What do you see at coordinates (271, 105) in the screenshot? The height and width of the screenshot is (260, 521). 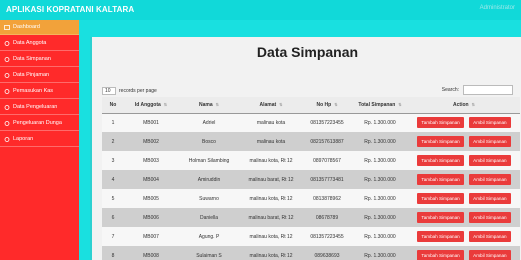 I see `column-header-alamat: Alamat ⇅` at bounding box center [271, 105].